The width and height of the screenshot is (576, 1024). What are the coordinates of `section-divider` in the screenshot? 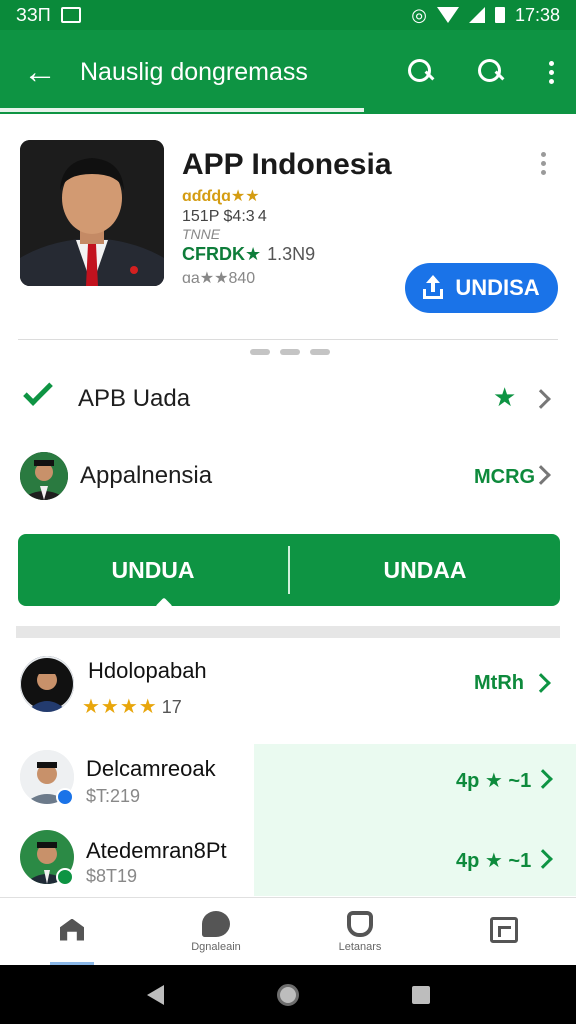 It's located at (288, 632).